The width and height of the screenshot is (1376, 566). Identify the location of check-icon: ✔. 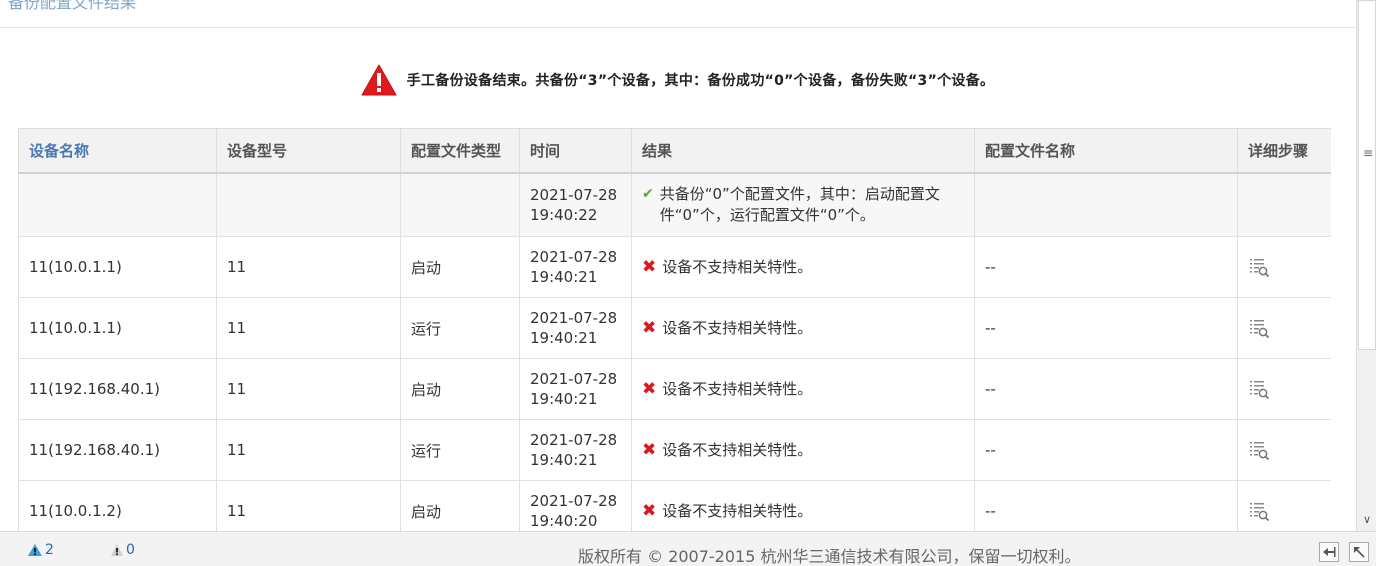
(648, 193).